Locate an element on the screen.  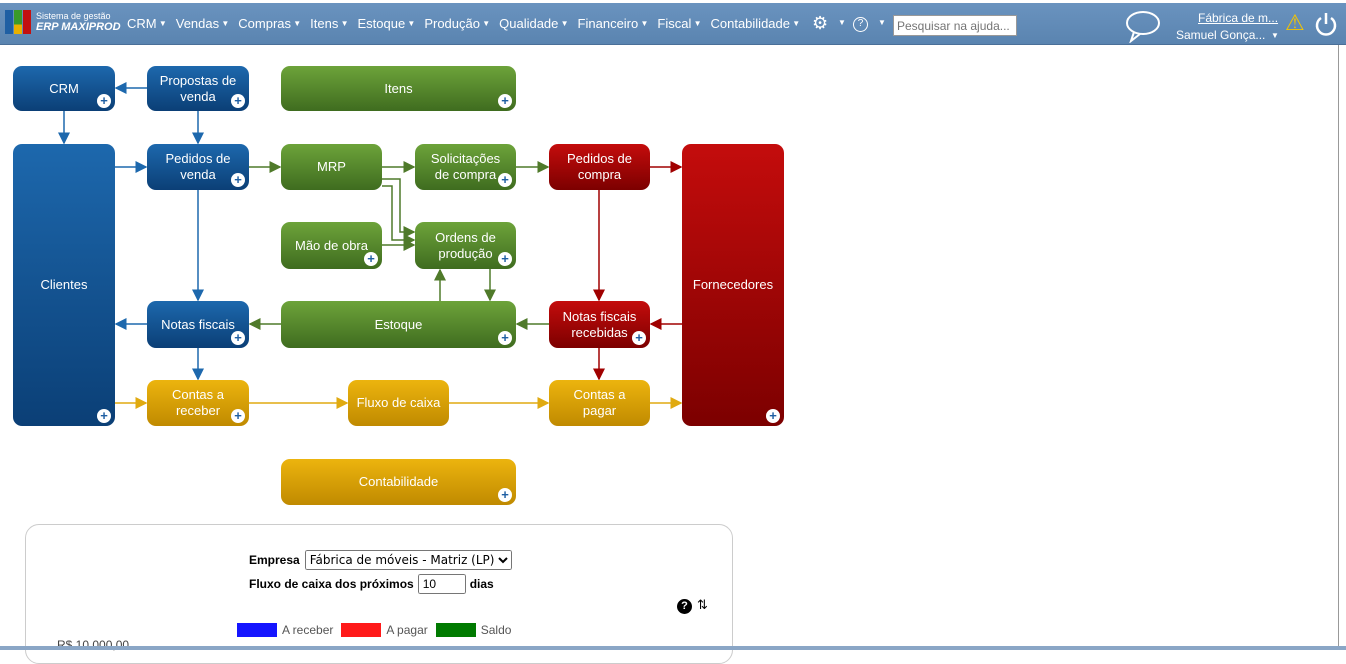
module-pedidos-compra: Pedidos de compra is located at coordinates (599, 167).